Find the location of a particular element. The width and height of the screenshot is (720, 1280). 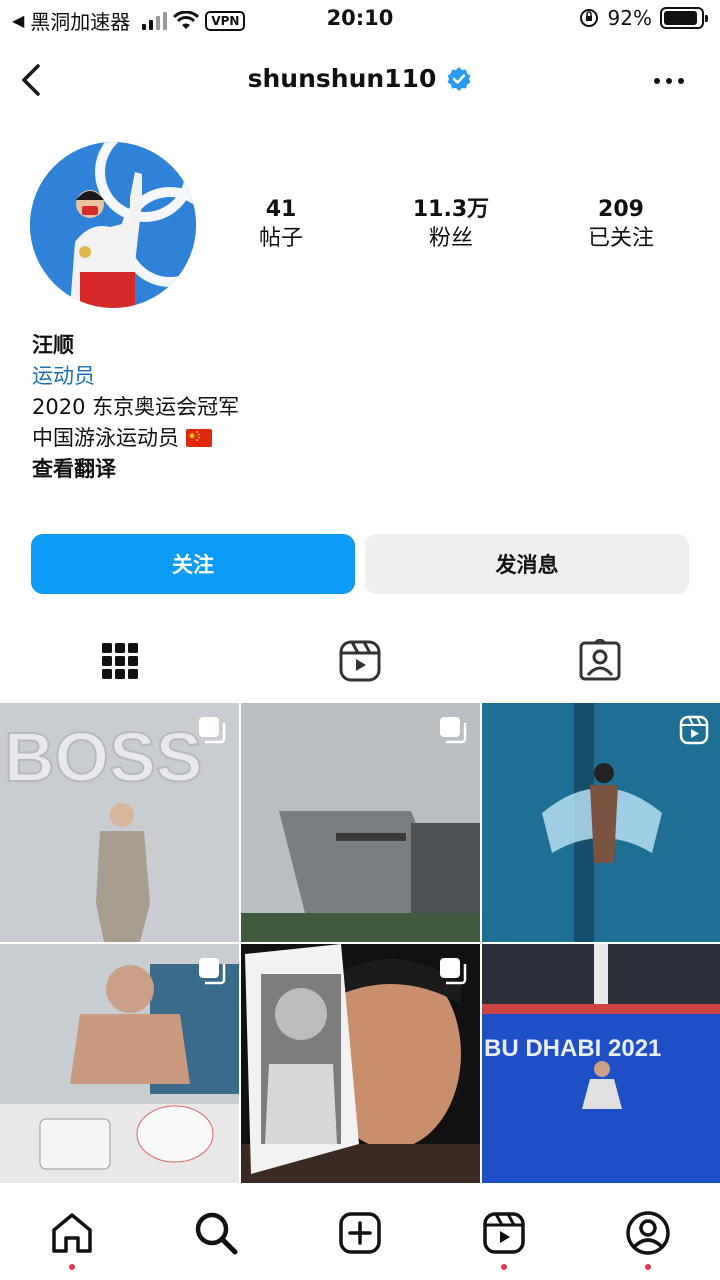

tab-posts-grid is located at coordinates (120, 661).